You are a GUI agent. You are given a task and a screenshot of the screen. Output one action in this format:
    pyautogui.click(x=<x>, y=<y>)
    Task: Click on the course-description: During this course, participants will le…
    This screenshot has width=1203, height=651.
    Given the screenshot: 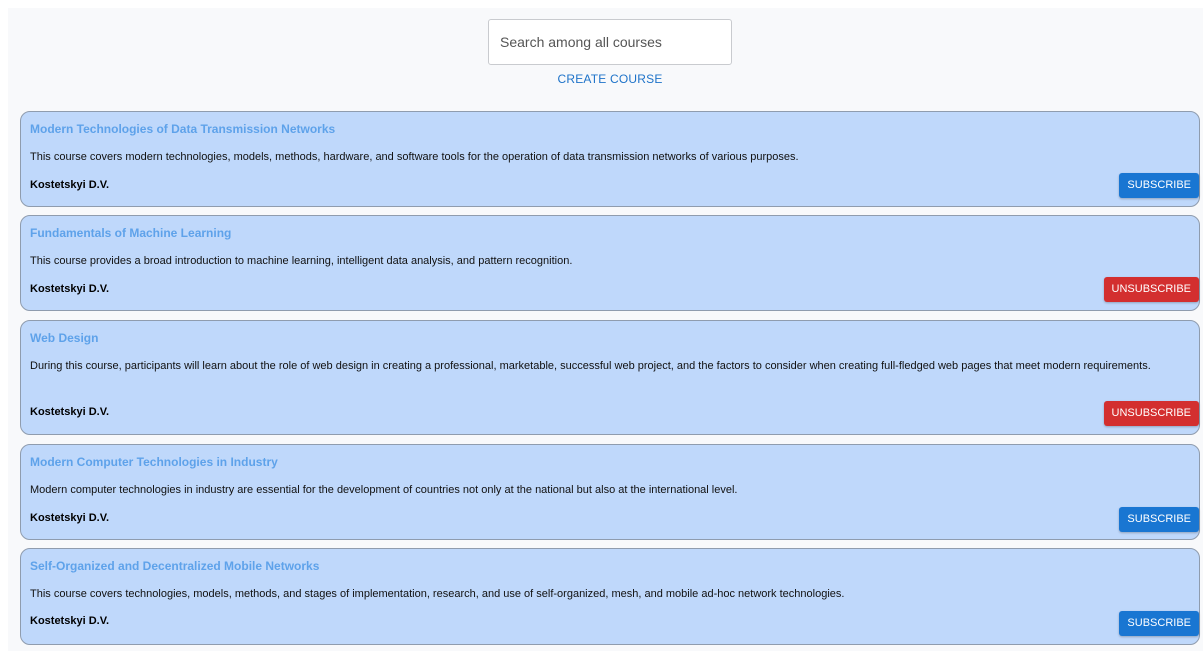 What is the action you would take?
    pyautogui.click(x=590, y=366)
    